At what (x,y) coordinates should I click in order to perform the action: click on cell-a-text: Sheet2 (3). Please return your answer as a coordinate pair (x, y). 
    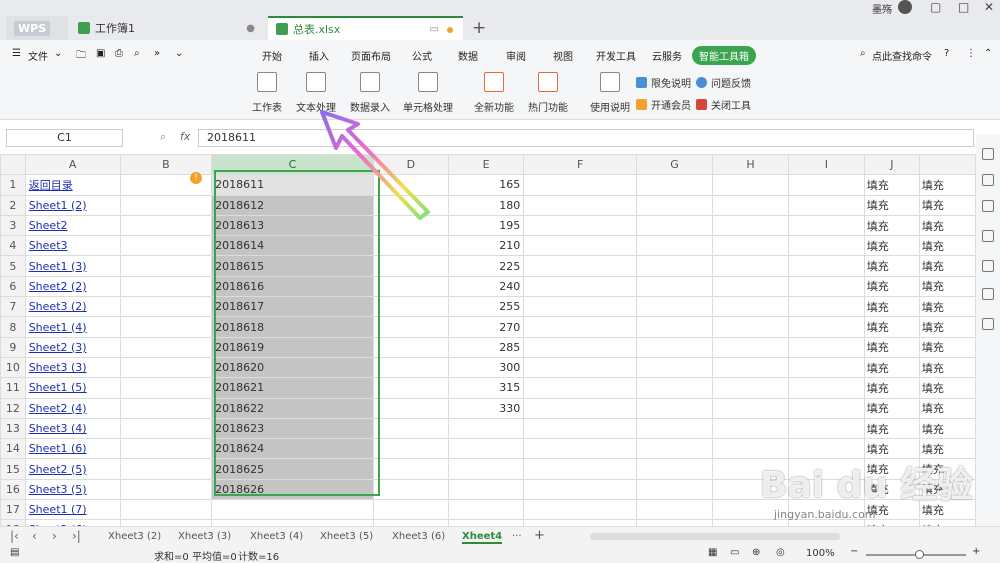
    Looking at the image, I should click on (58, 347).